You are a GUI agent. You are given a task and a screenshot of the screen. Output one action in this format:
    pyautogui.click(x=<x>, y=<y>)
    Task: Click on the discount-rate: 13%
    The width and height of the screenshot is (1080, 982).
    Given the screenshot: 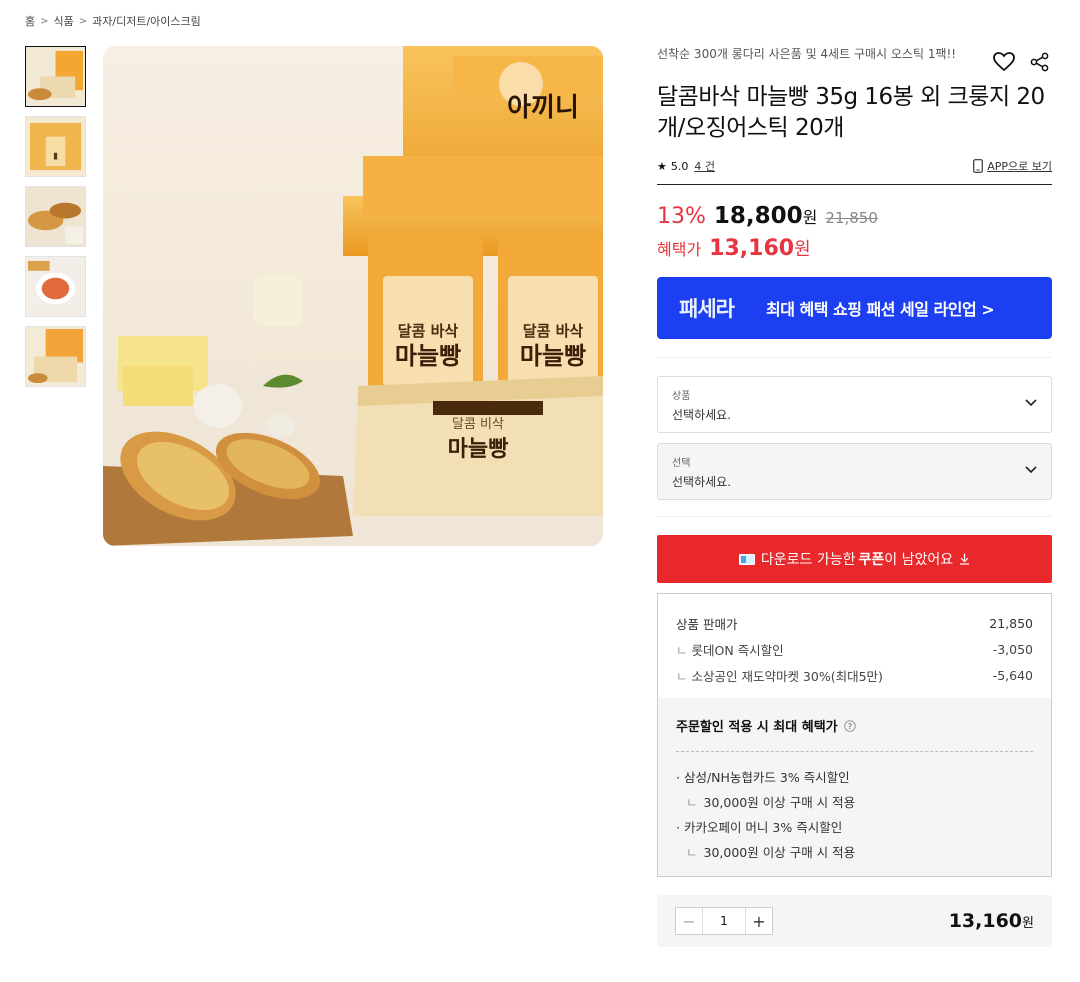 What is the action you would take?
    pyautogui.click(x=681, y=216)
    